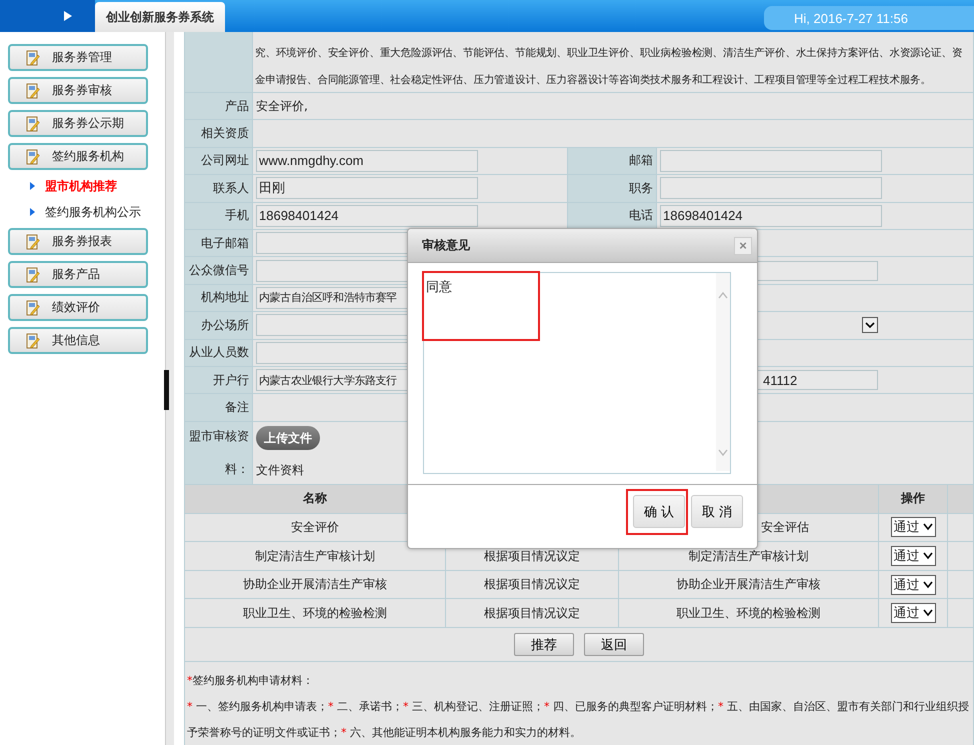 The image size is (974, 745). What do you see at coordinates (78, 340) in the screenshot?
I see `menu-button: 其他信息` at bounding box center [78, 340].